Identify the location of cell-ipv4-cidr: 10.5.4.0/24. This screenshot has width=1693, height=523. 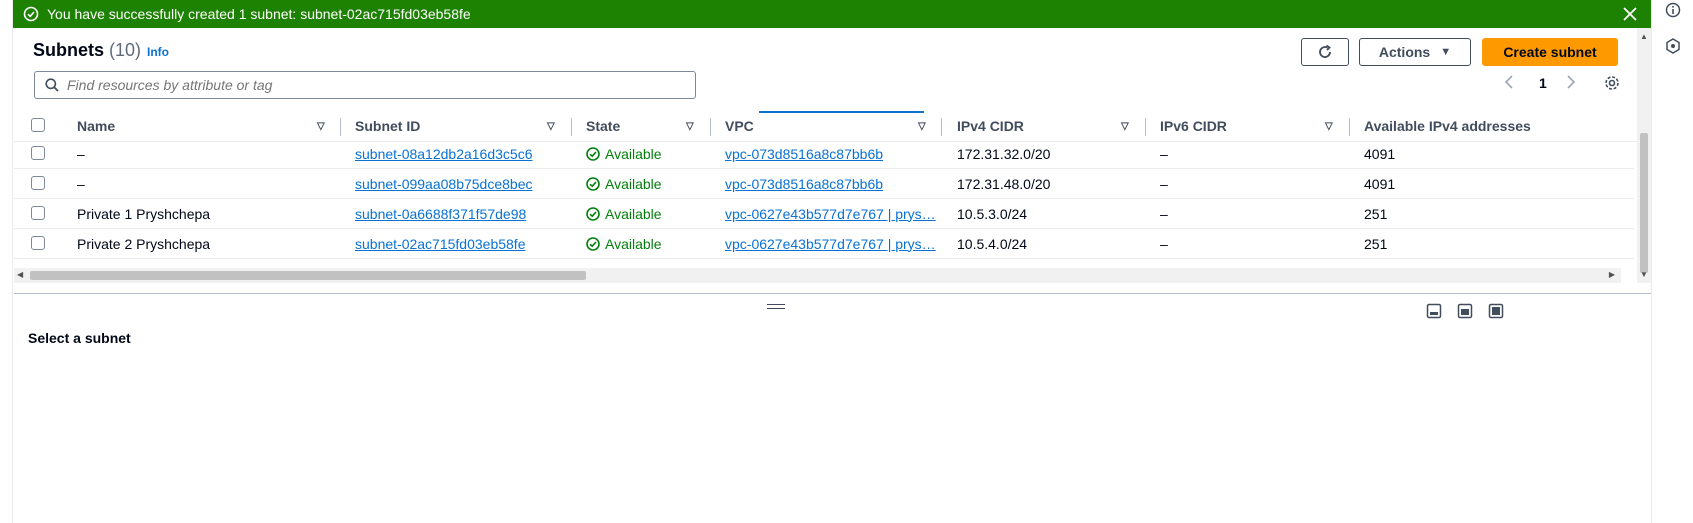
(992, 243).